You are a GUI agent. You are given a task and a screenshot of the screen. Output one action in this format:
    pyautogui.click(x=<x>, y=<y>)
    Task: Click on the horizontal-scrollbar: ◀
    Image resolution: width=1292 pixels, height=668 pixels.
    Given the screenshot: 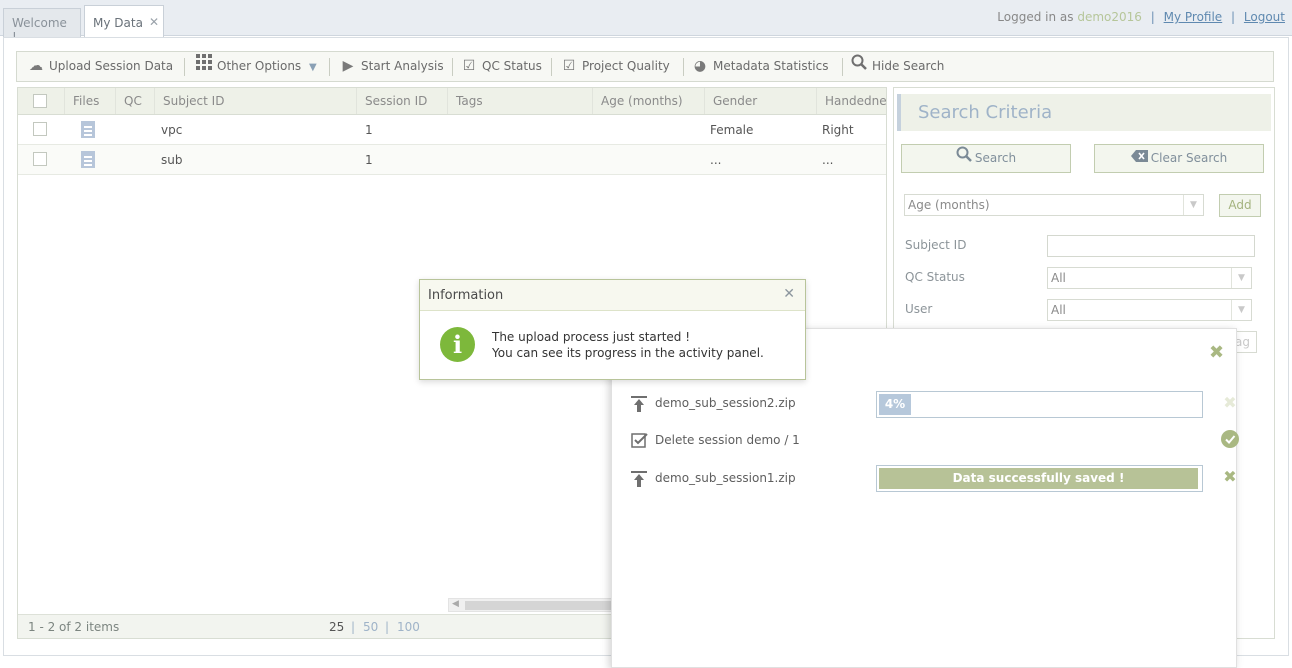 What is the action you would take?
    pyautogui.click(x=538, y=605)
    